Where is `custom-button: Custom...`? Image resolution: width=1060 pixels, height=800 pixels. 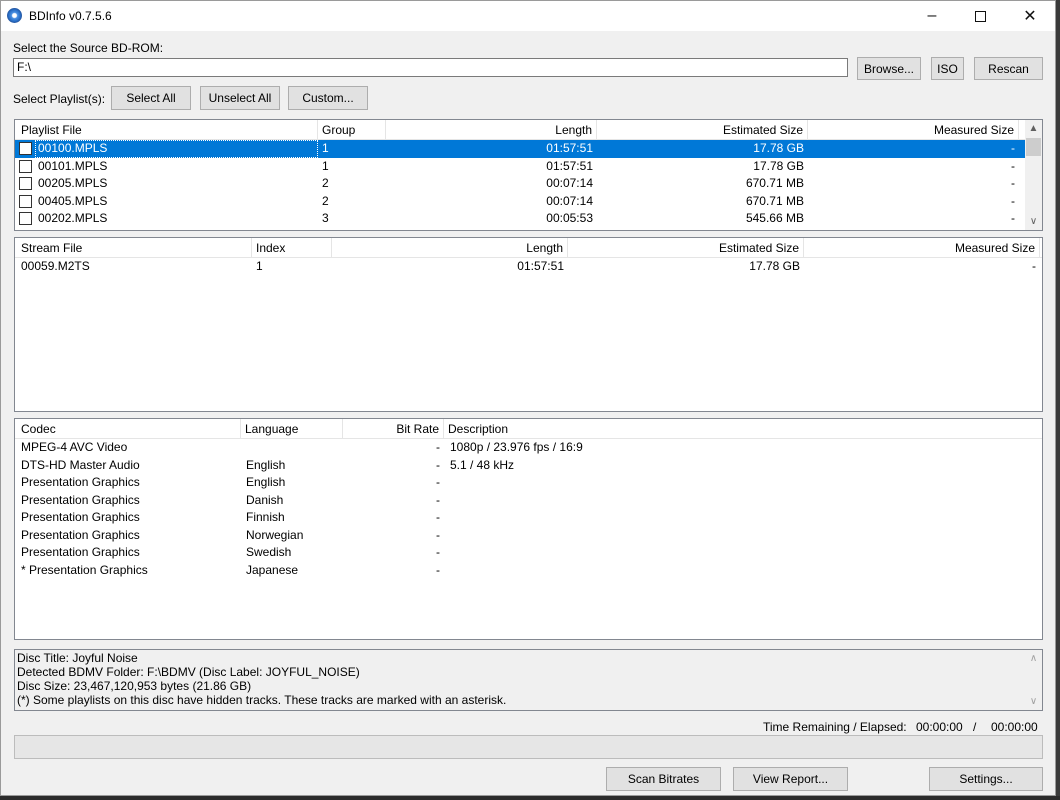 custom-button: Custom... is located at coordinates (328, 98).